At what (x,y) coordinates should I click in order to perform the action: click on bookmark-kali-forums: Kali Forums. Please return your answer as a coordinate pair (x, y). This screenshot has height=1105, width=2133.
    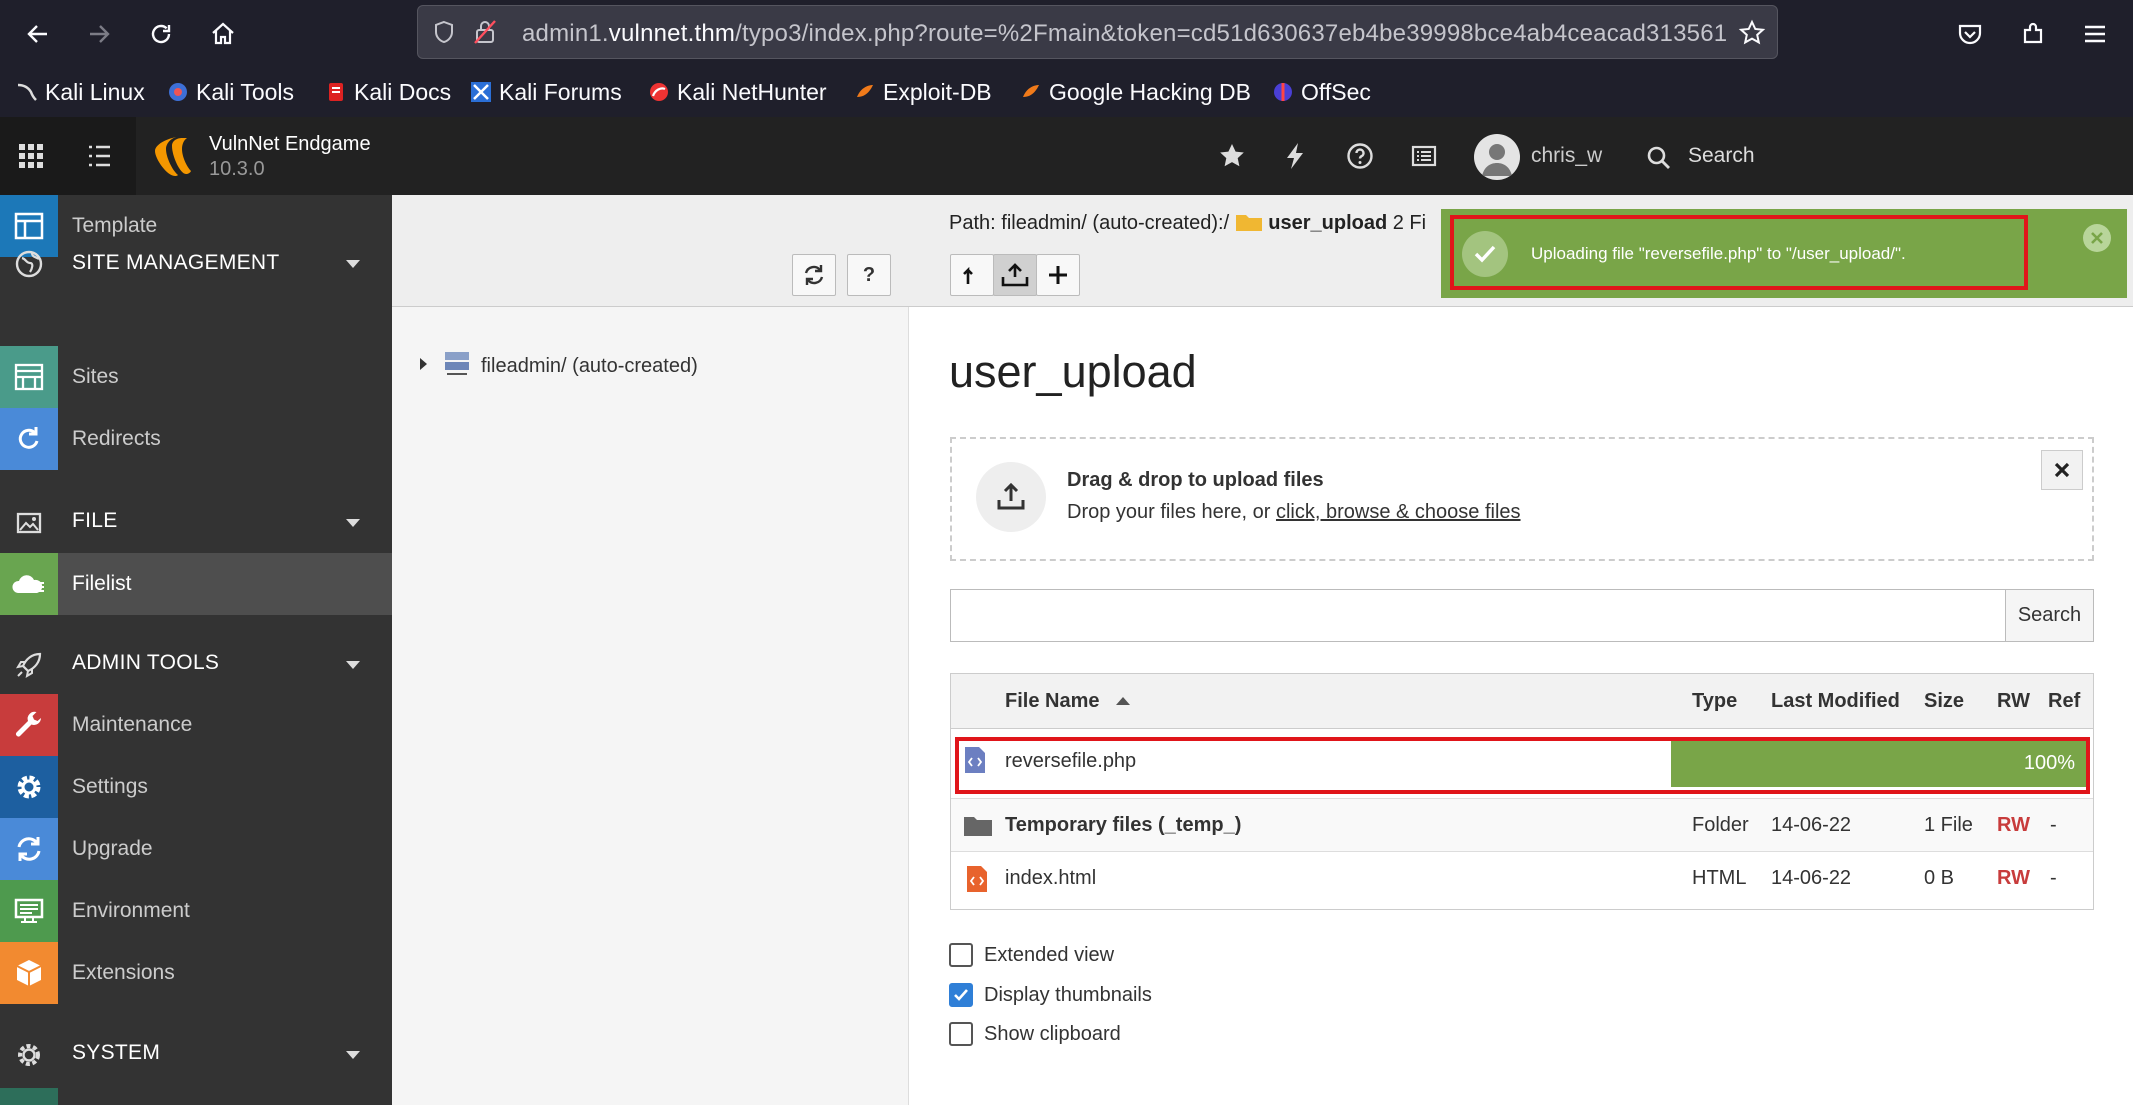
    Looking at the image, I should click on (546, 92).